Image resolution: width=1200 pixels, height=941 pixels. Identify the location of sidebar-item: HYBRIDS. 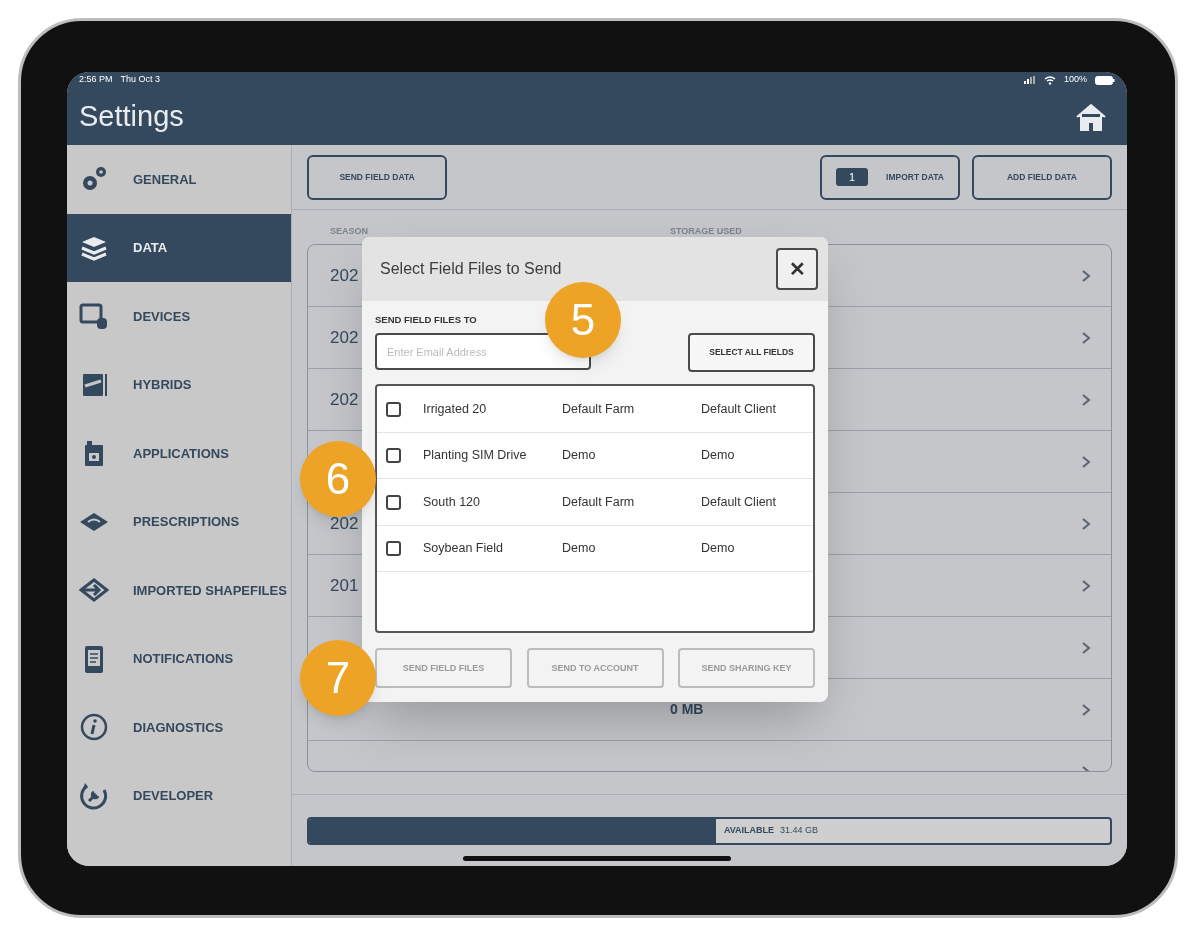
(179, 384).